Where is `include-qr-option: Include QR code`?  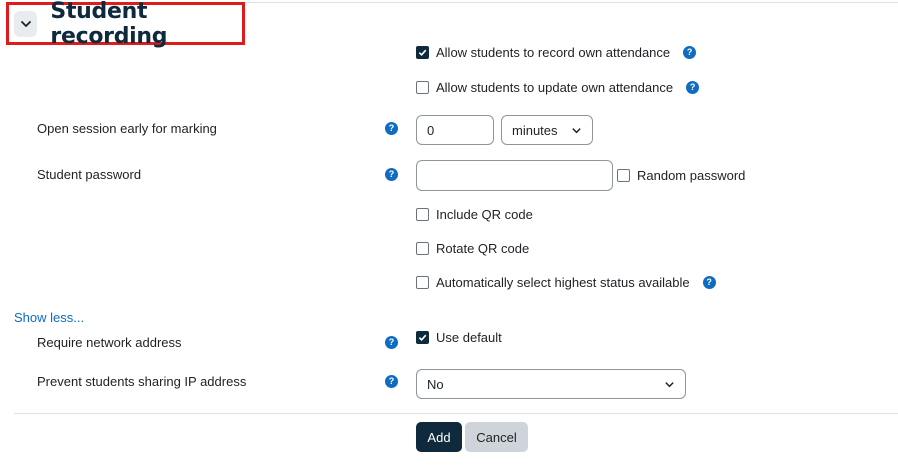 include-qr-option: Include QR code is located at coordinates (474, 214).